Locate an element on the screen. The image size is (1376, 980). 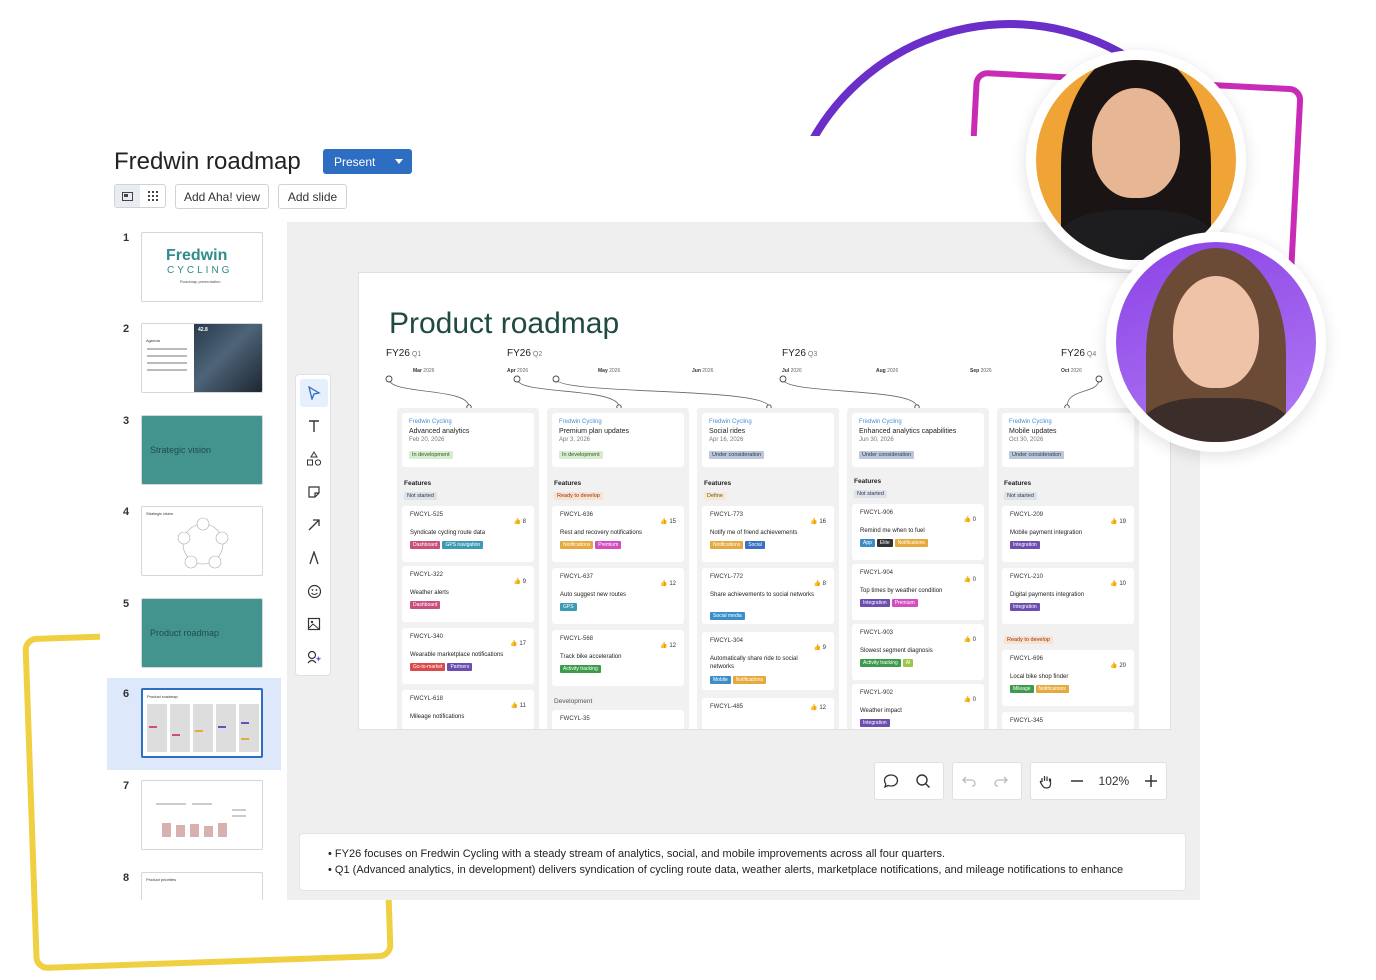
ai-assist-icon is located at coordinates (314, 657).